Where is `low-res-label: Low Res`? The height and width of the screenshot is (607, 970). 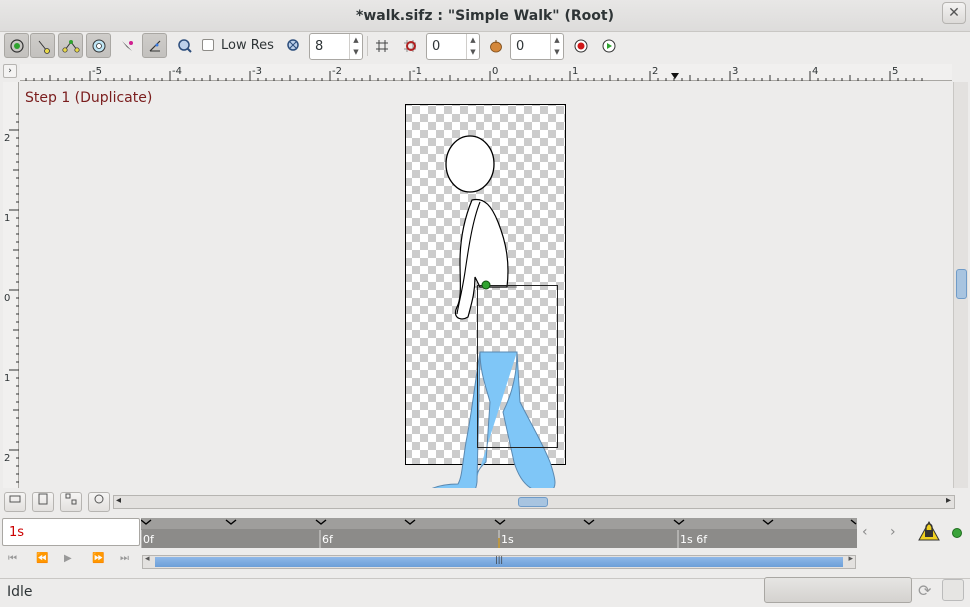
low-res-label: Low Res is located at coordinates (247, 45).